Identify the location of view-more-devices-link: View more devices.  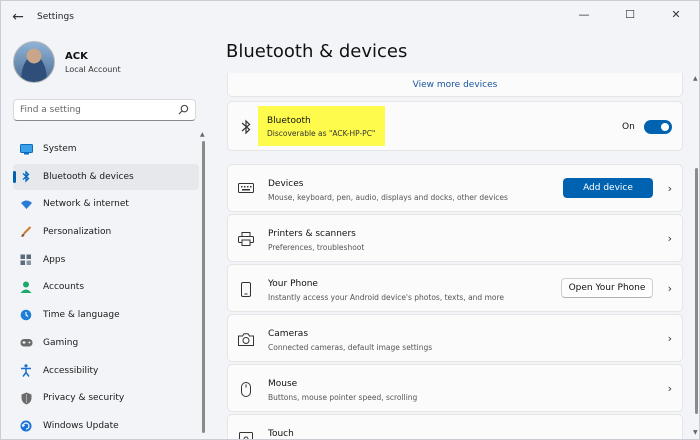
(455, 85).